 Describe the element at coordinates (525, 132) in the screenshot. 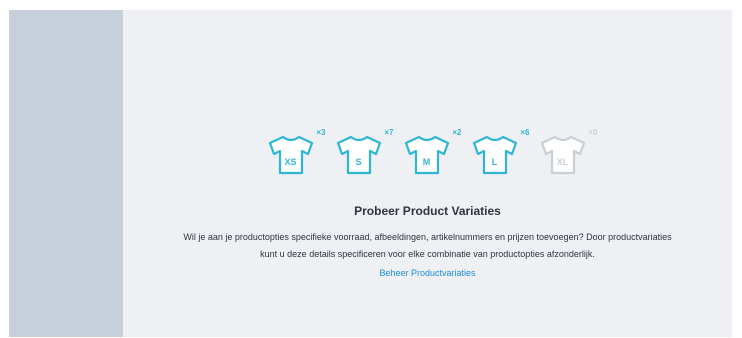

I see `variation-count-badge: ×6` at that location.